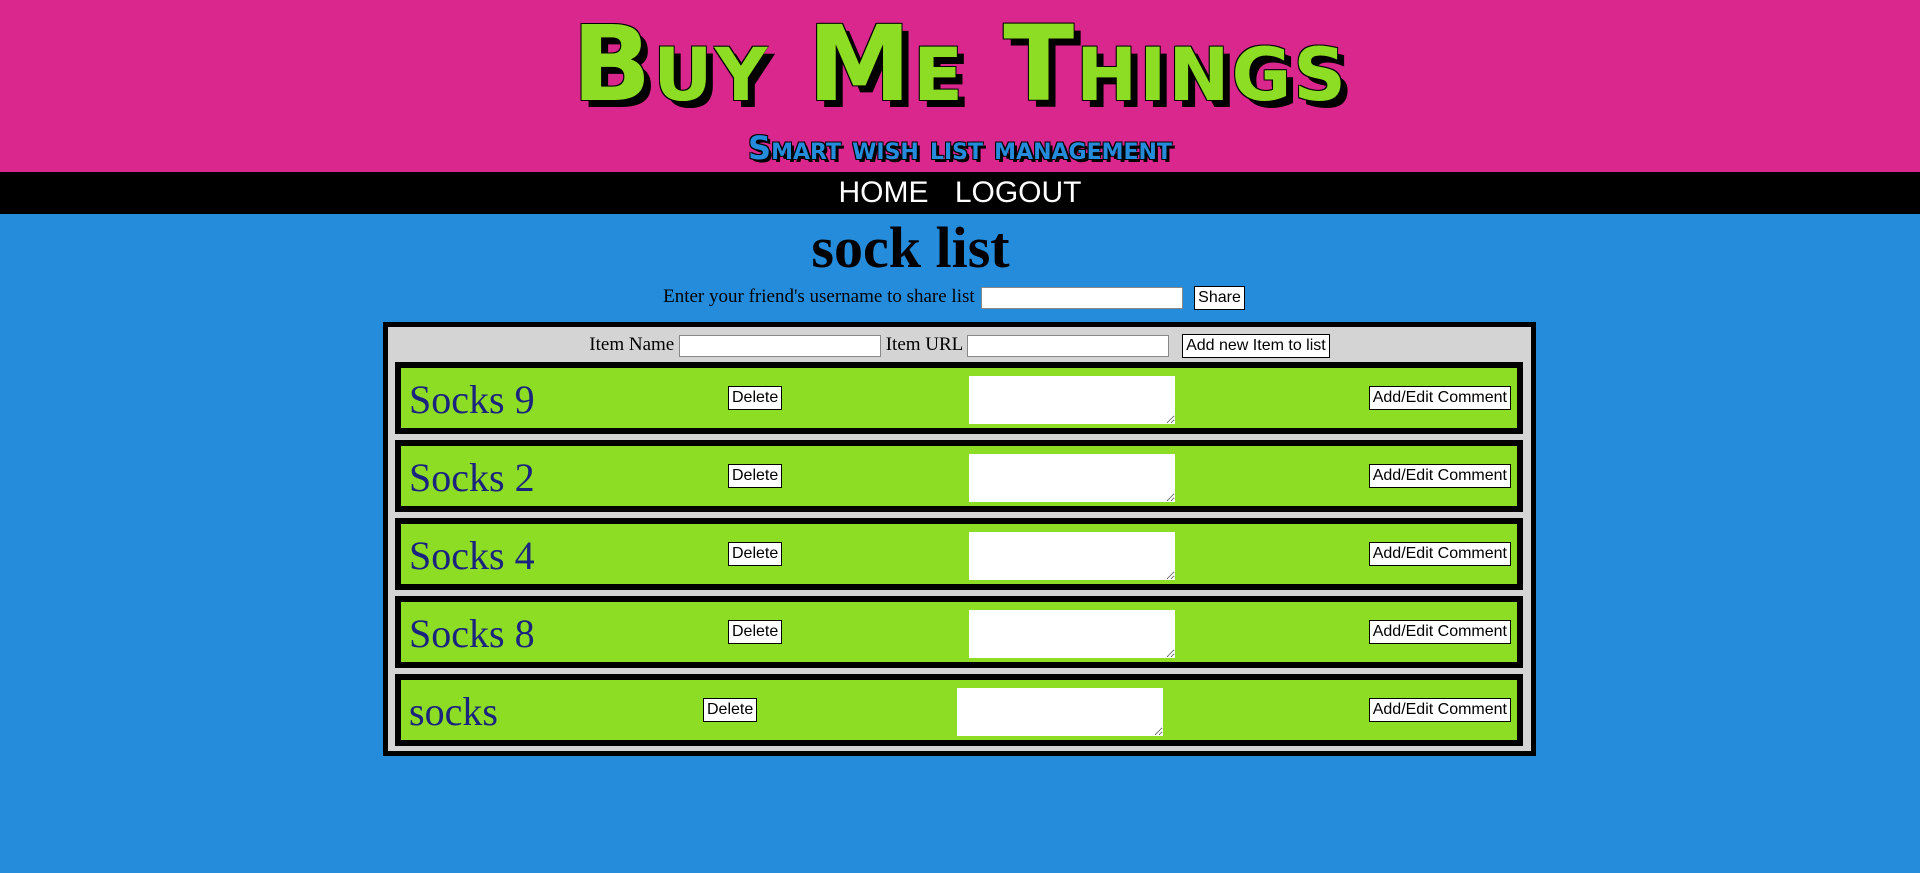 Image resolution: width=1920 pixels, height=873 pixels. Describe the element at coordinates (1018, 193) in the screenshot. I see `nav-logout-link: LOGOUT` at that location.